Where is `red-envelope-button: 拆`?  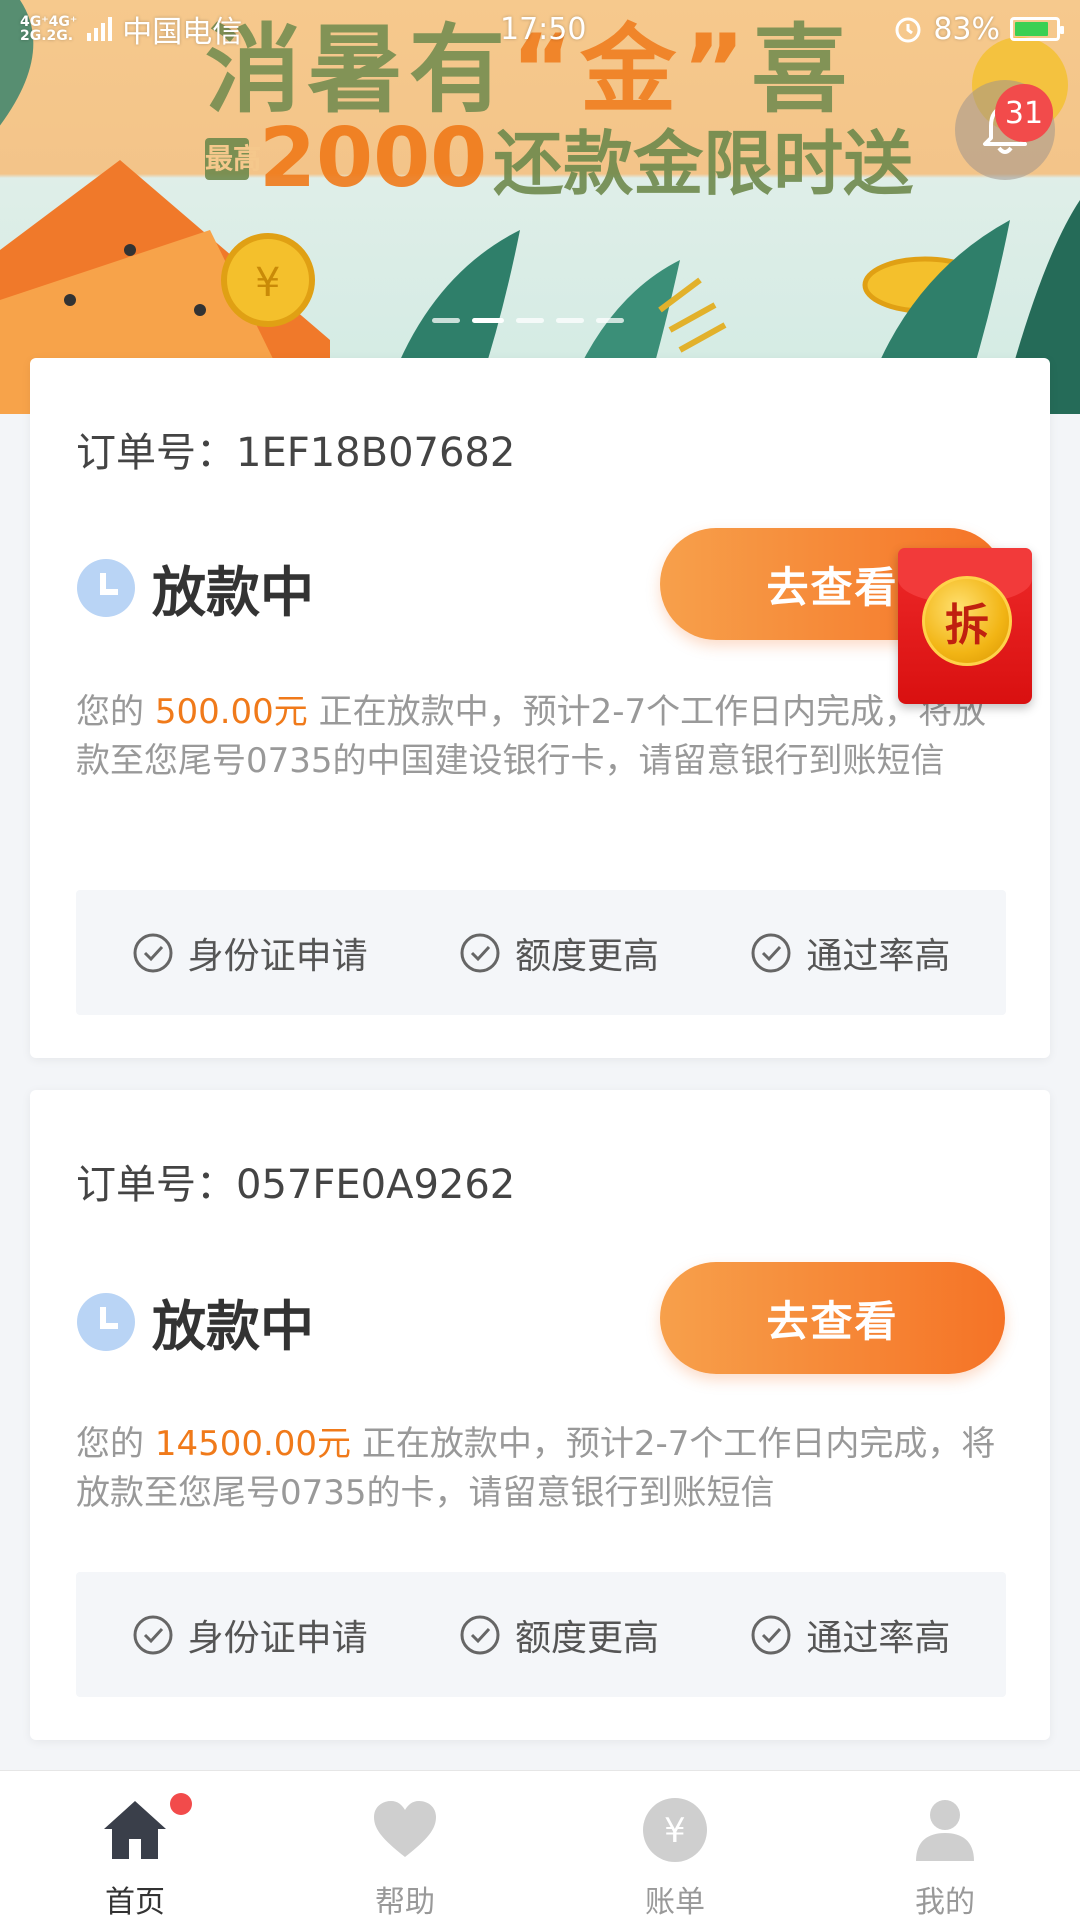 red-envelope-button: 拆 is located at coordinates (965, 626).